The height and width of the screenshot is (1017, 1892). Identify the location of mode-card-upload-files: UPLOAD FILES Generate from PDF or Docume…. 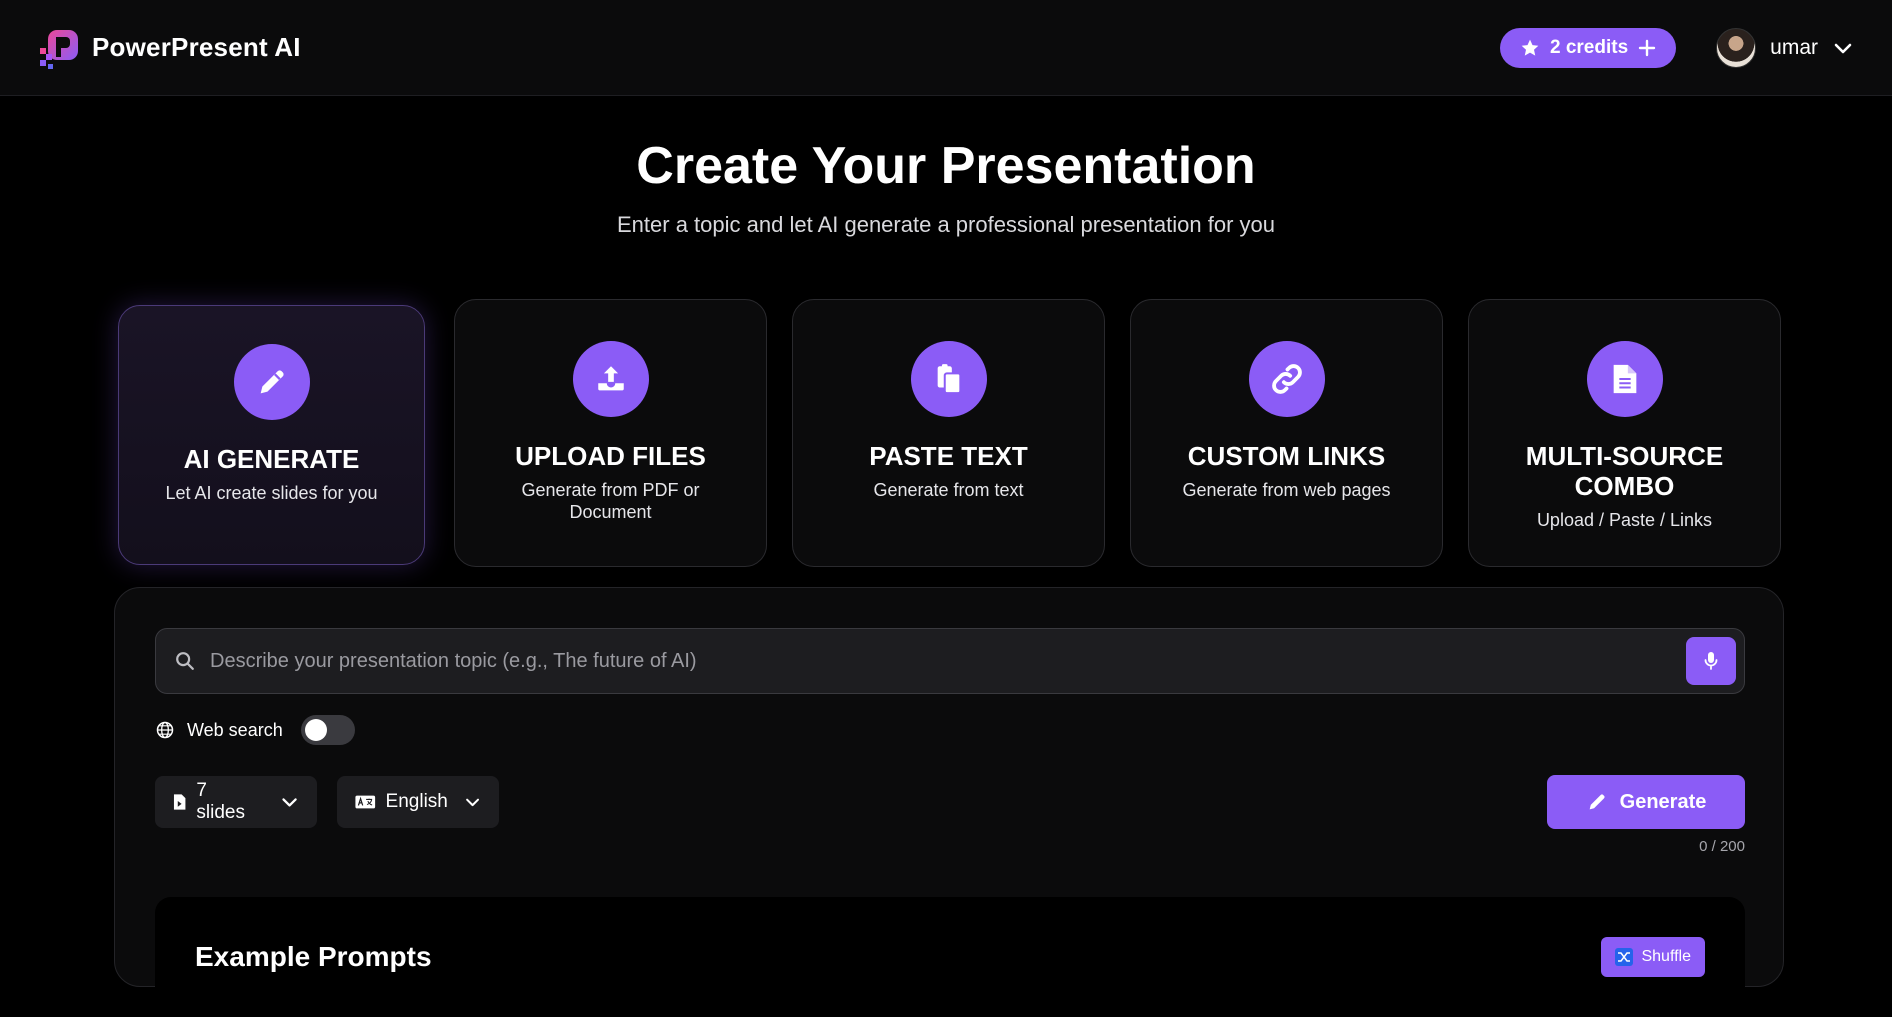
(610, 433).